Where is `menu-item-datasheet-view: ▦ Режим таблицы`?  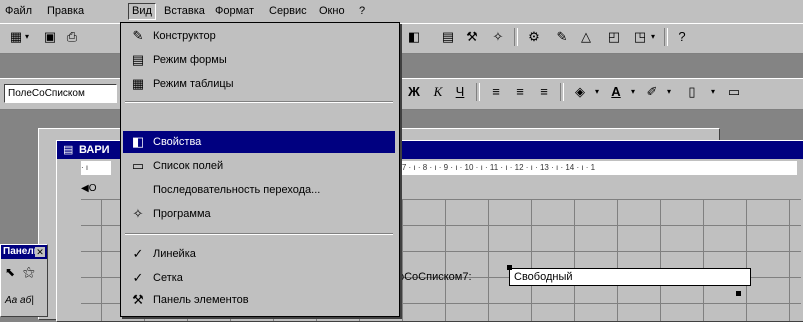 menu-item-datasheet-view: ▦ Режим таблицы is located at coordinates (259, 84).